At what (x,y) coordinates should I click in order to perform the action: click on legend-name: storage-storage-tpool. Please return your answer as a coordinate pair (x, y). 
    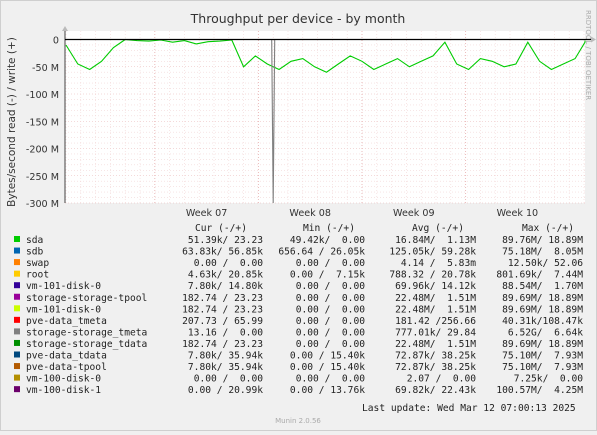
    Looking at the image, I should click on (86, 298).